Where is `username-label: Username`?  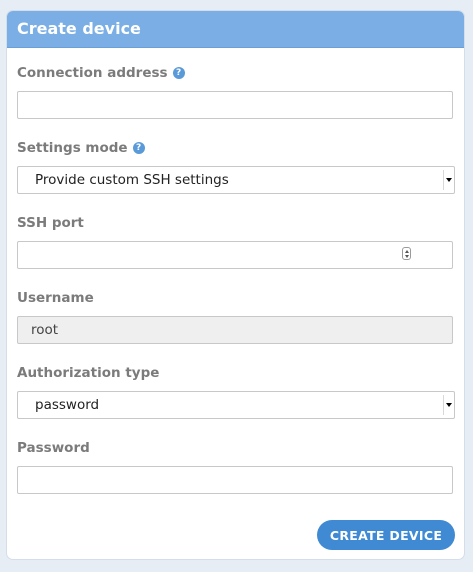 username-label: Username is located at coordinates (55, 298).